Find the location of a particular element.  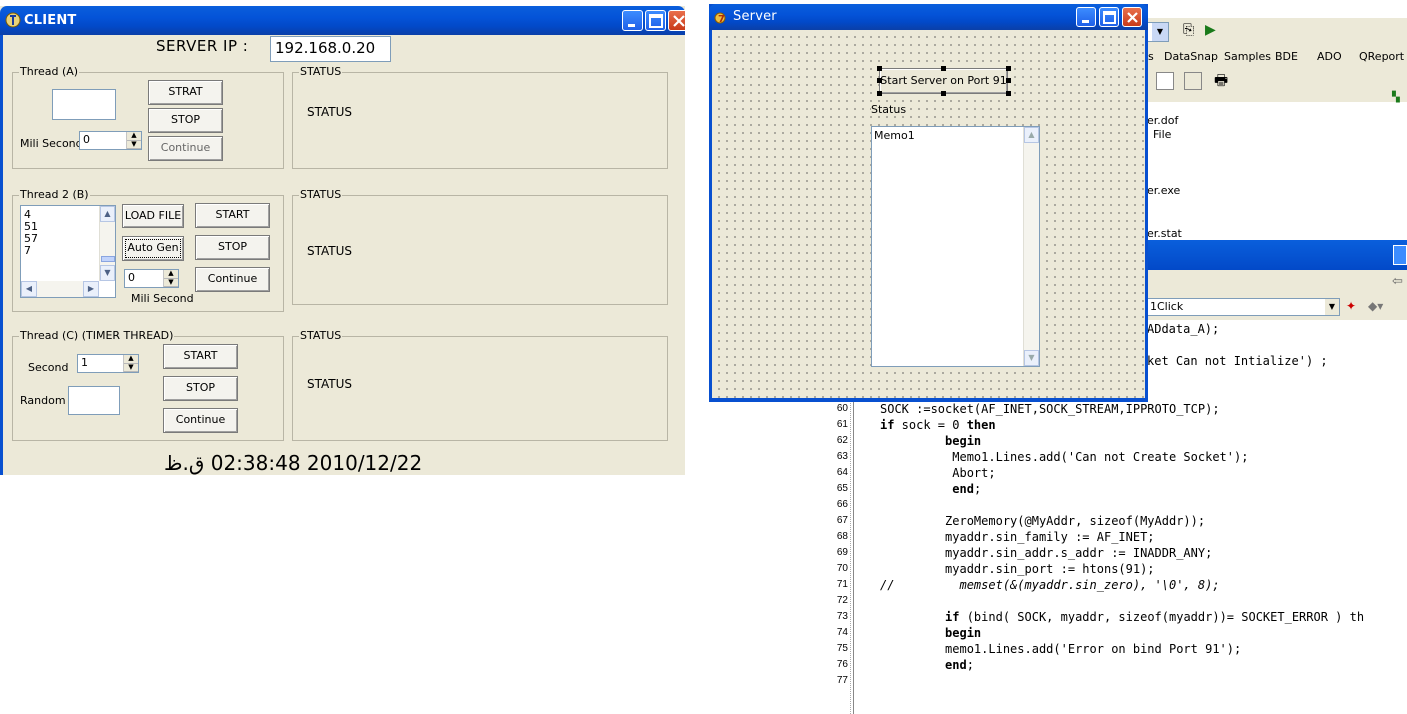

component-palette-icon: 🖶 is located at coordinates (1224, 80).